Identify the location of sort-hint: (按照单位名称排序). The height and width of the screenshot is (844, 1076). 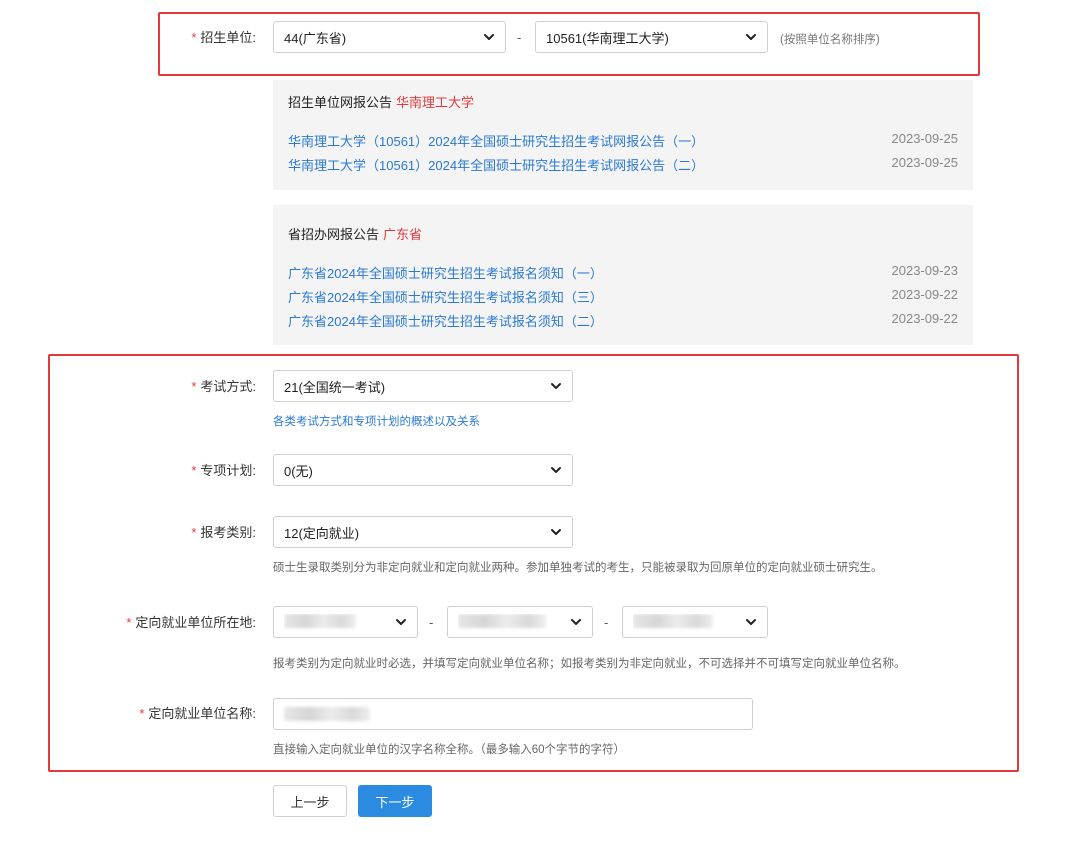
(830, 40).